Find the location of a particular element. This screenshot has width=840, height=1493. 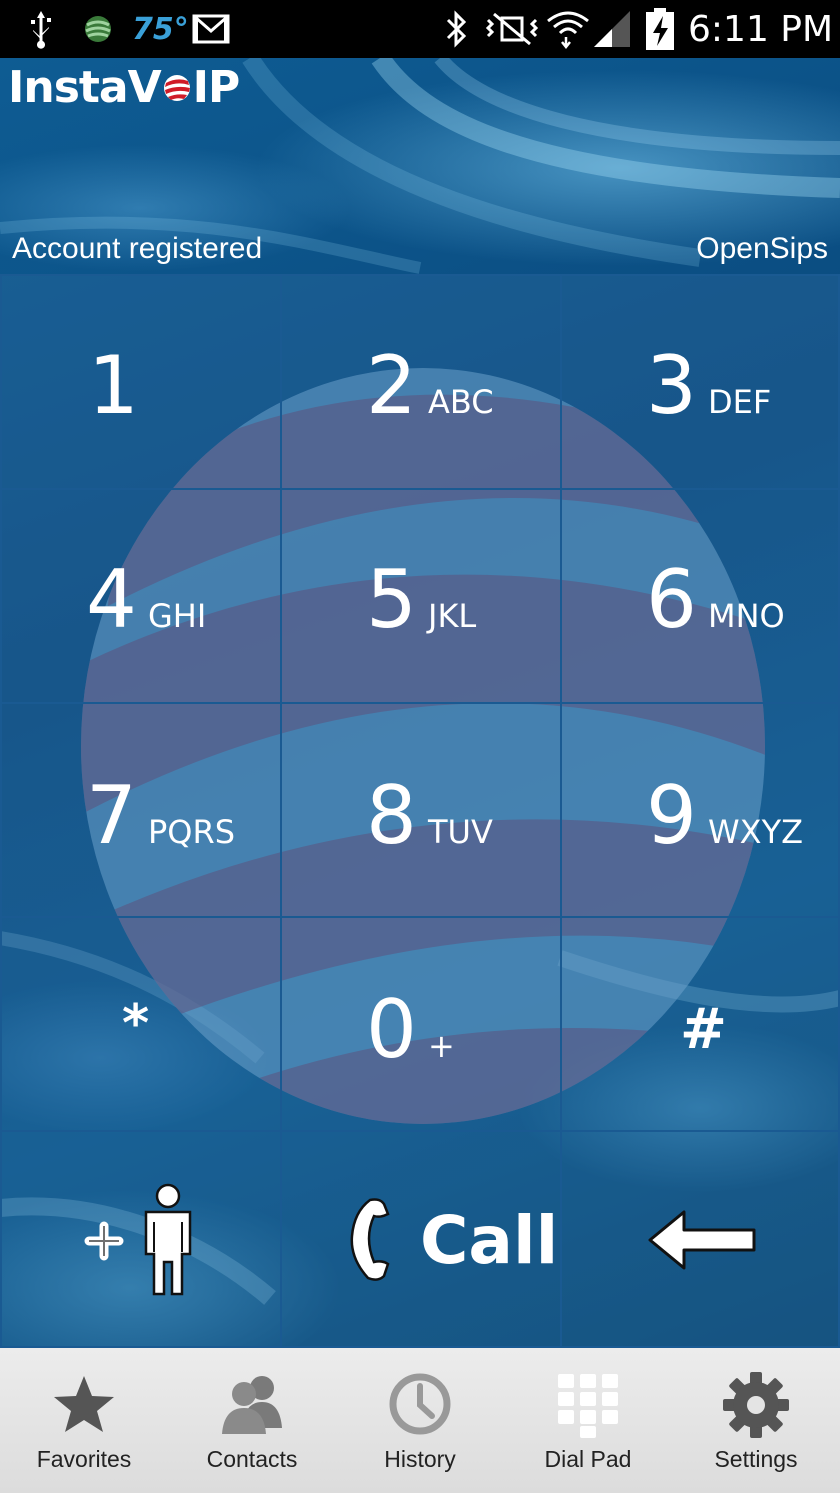

star-icon is located at coordinates (84, 1404).